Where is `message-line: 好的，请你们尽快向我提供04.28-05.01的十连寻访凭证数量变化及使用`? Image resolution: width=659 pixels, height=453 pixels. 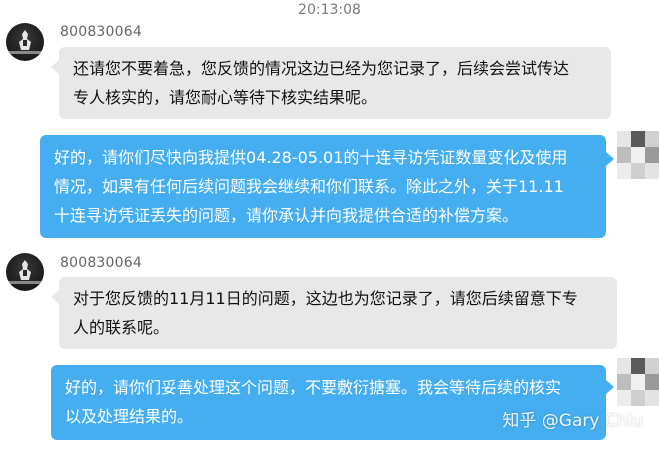 message-line: 好的，请你们尽快向我提供04.28-05.01的十连寻访凭证数量变化及使用 is located at coordinates (311, 157).